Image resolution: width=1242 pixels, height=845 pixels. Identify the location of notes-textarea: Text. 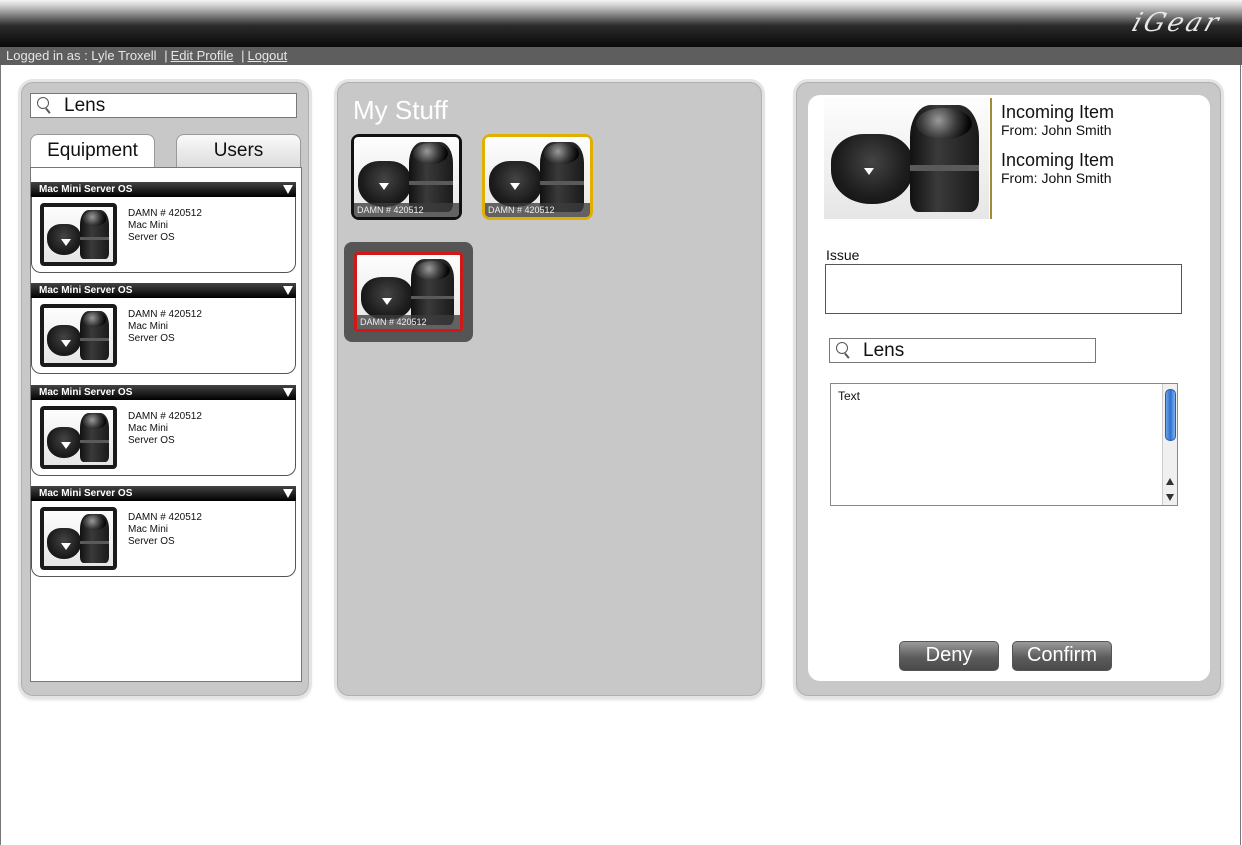
(1004, 444).